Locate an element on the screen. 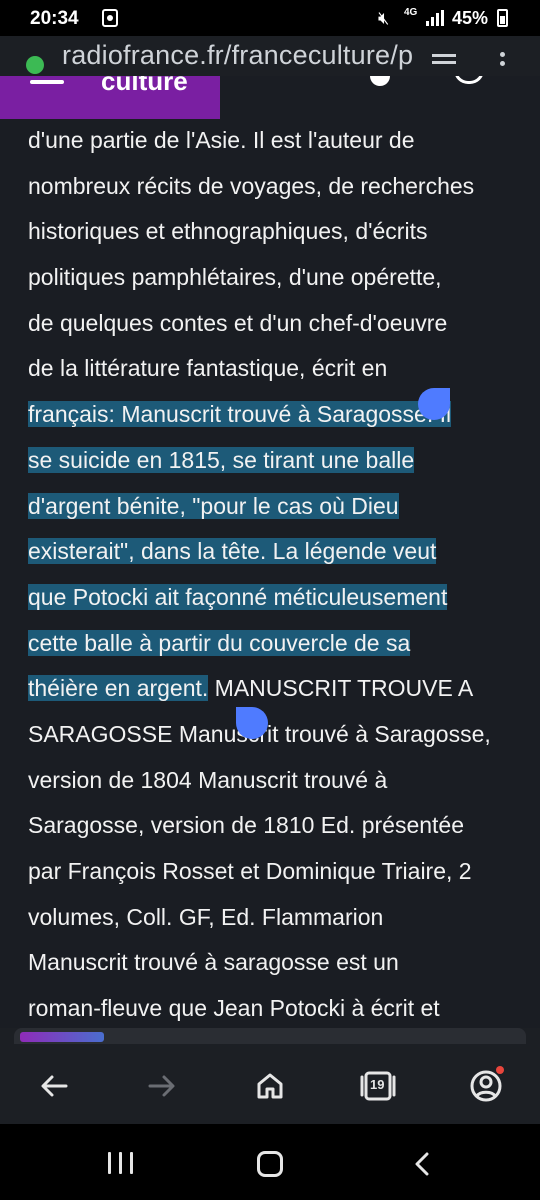 The image size is (540, 1200). tab-count: 19 is located at coordinates (377, 1084).